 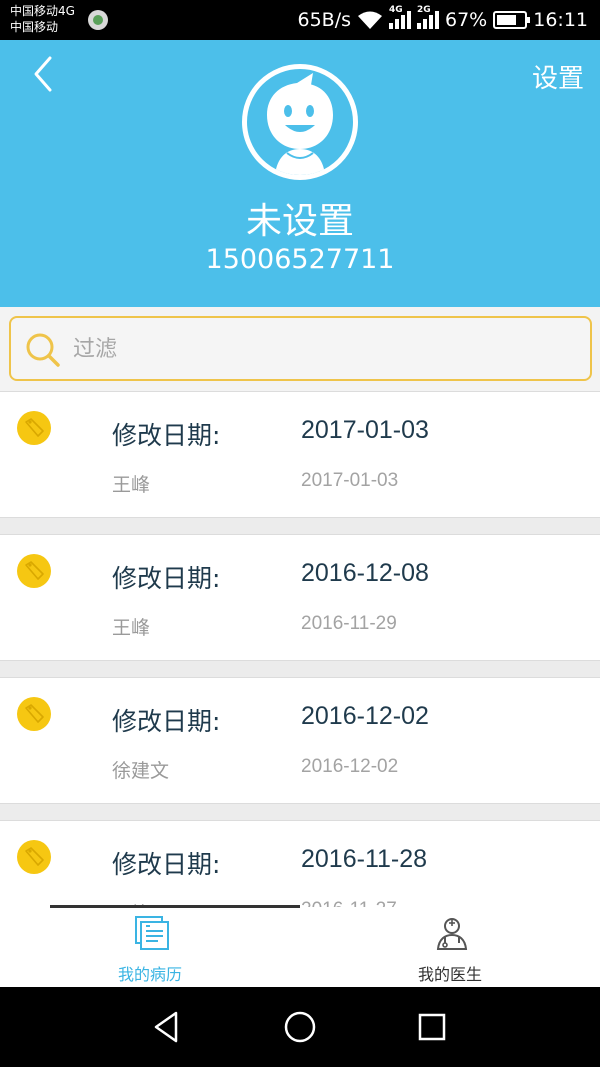 What do you see at coordinates (365, 716) in the screenshot?
I see `modified-date: 2016-12-02` at bounding box center [365, 716].